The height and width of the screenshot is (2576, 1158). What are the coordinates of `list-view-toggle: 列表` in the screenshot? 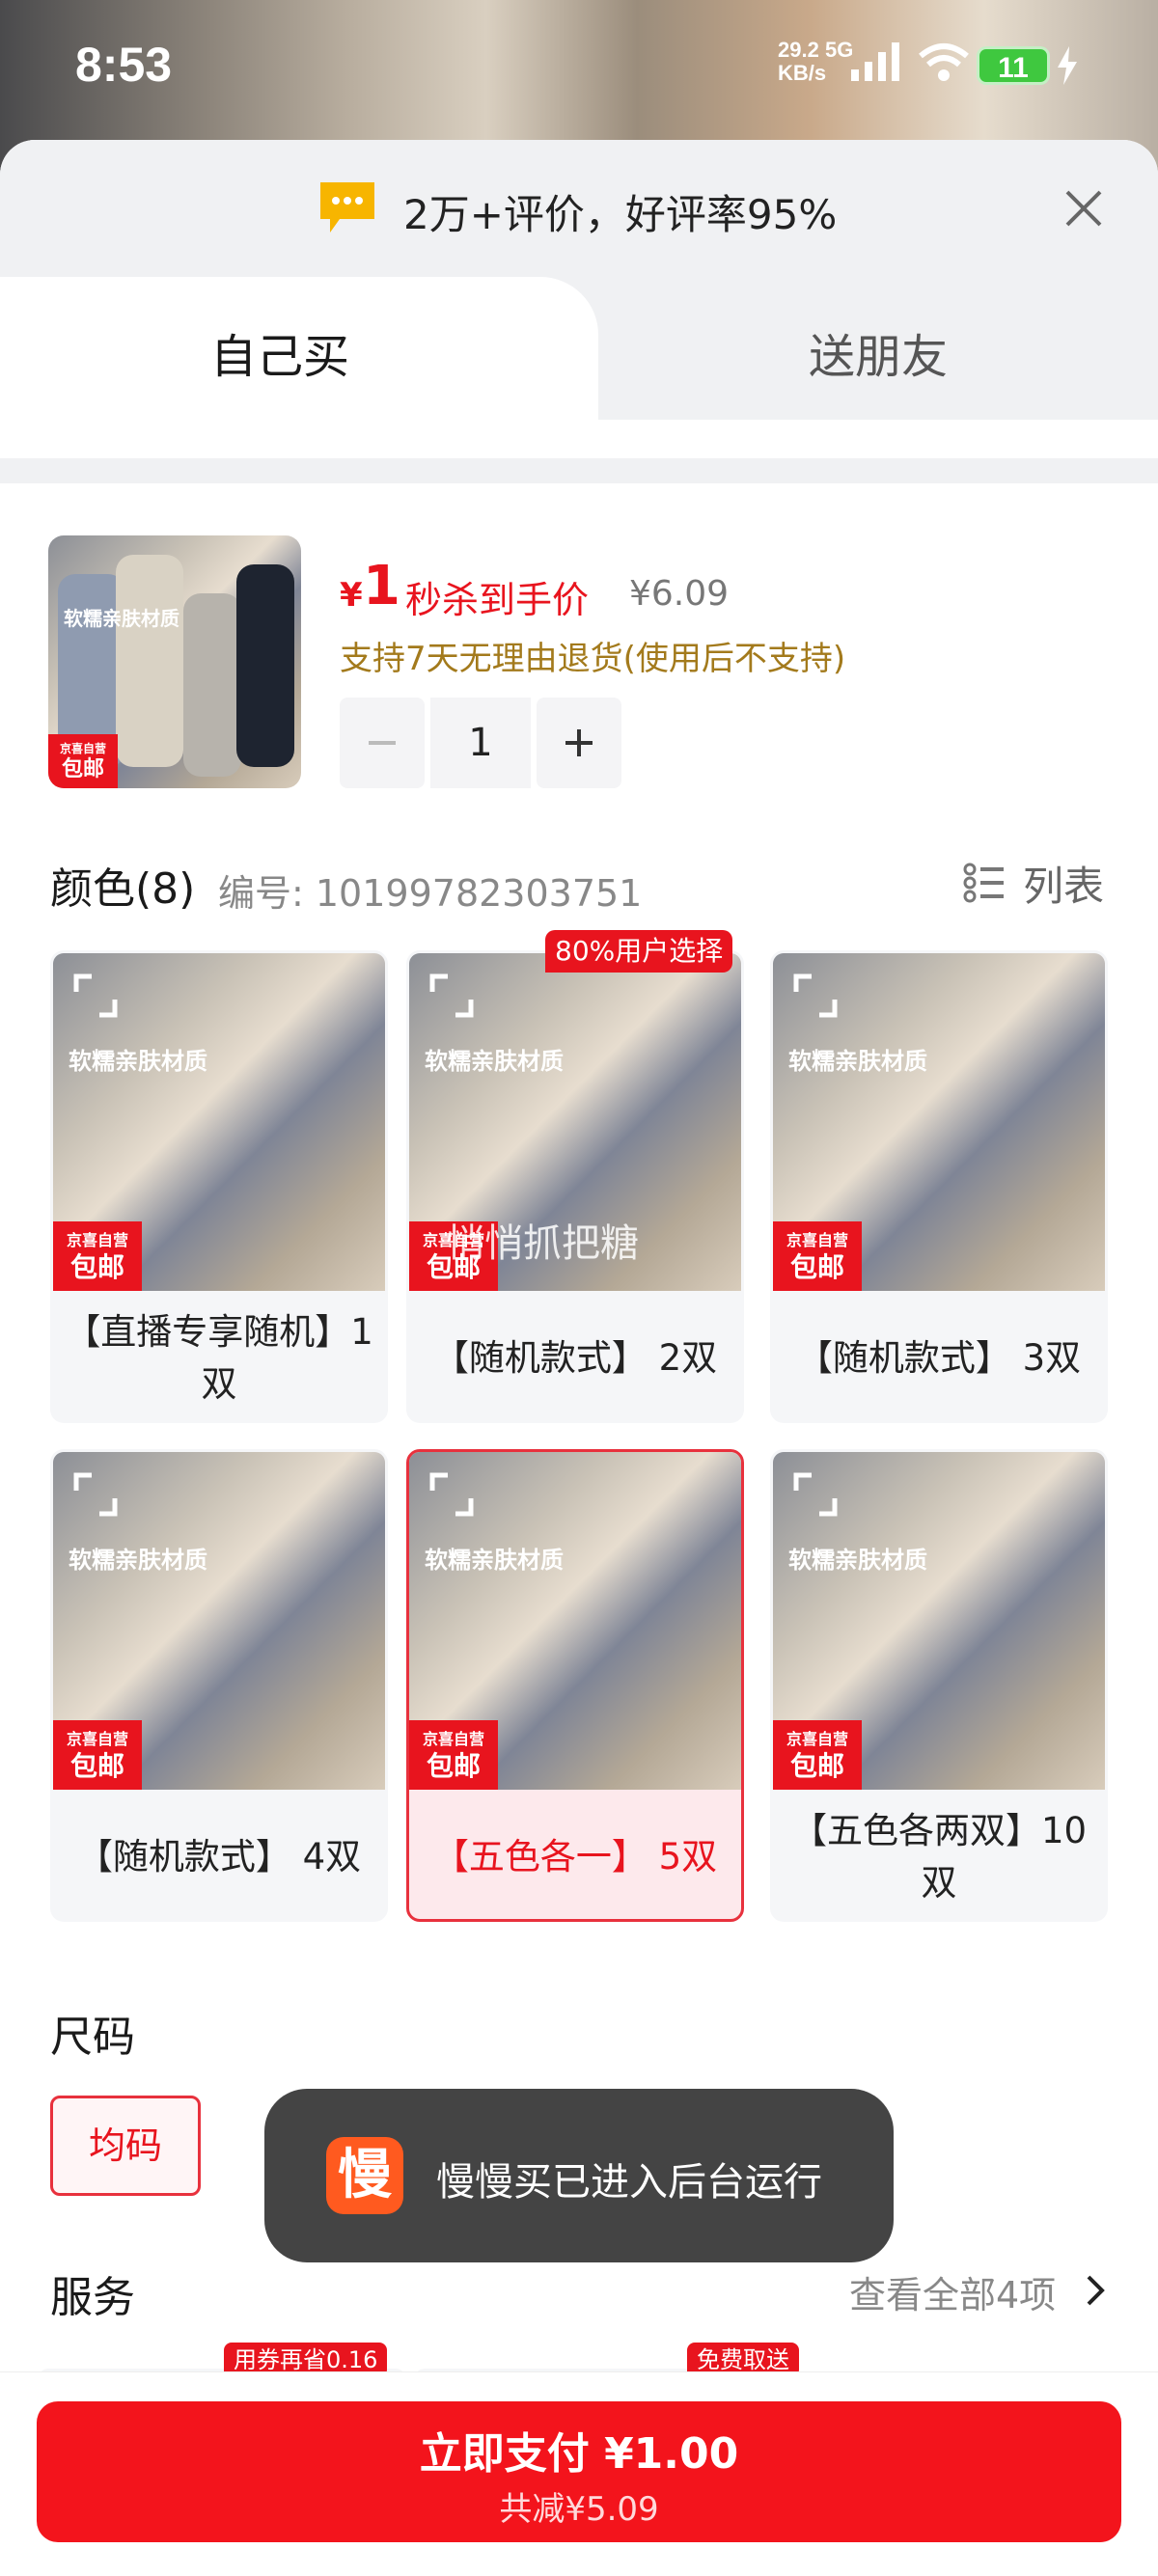 It's located at (1059, 883).